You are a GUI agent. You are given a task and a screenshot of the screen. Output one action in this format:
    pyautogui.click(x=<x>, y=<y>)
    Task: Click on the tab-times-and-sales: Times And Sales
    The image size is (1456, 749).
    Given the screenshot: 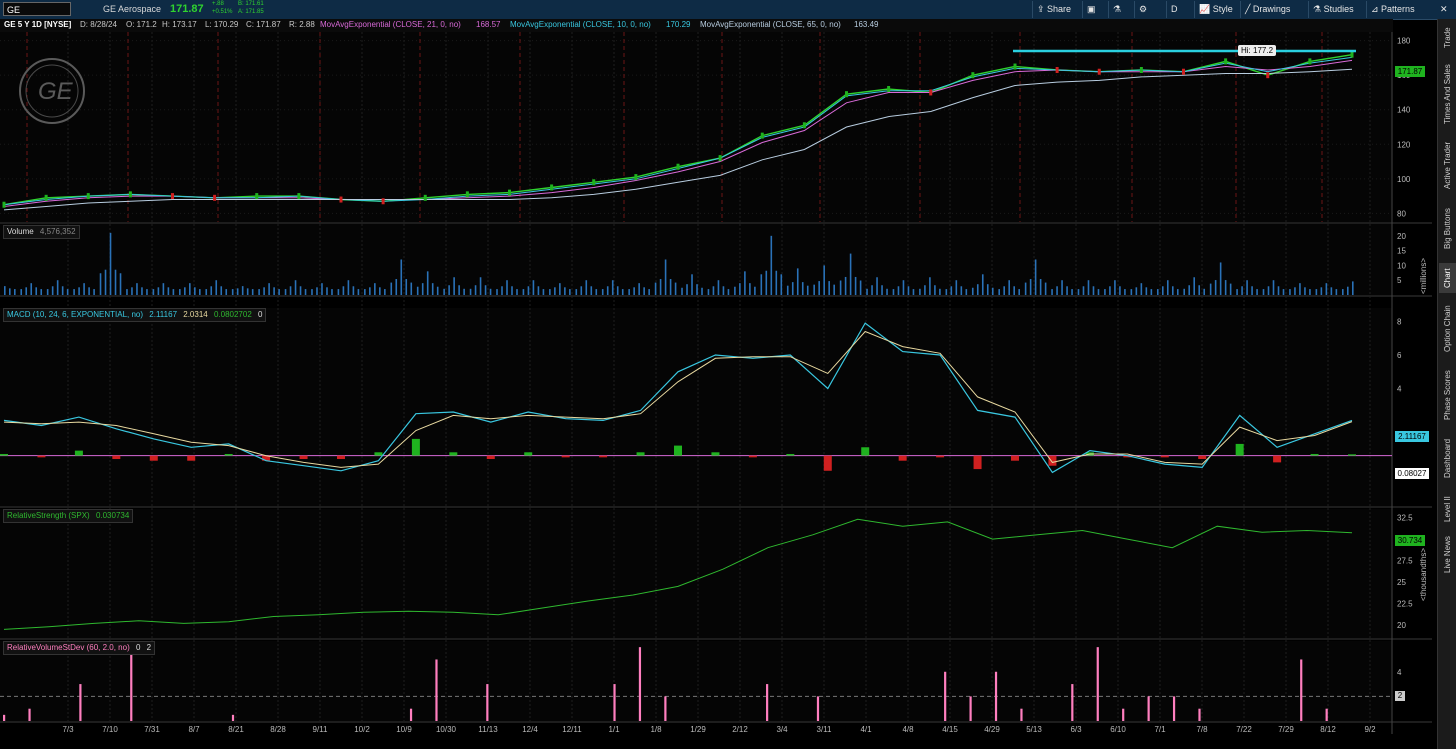 What is the action you would take?
    pyautogui.click(x=1447, y=94)
    